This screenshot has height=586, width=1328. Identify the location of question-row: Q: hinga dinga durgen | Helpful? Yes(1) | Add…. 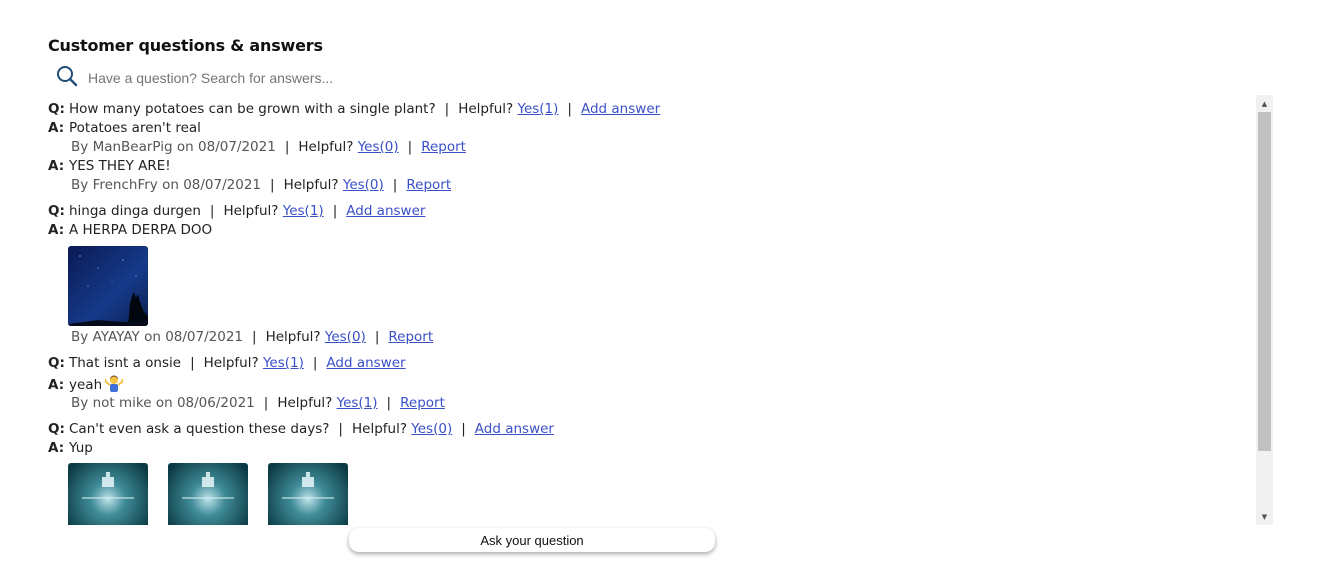
(648, 211).